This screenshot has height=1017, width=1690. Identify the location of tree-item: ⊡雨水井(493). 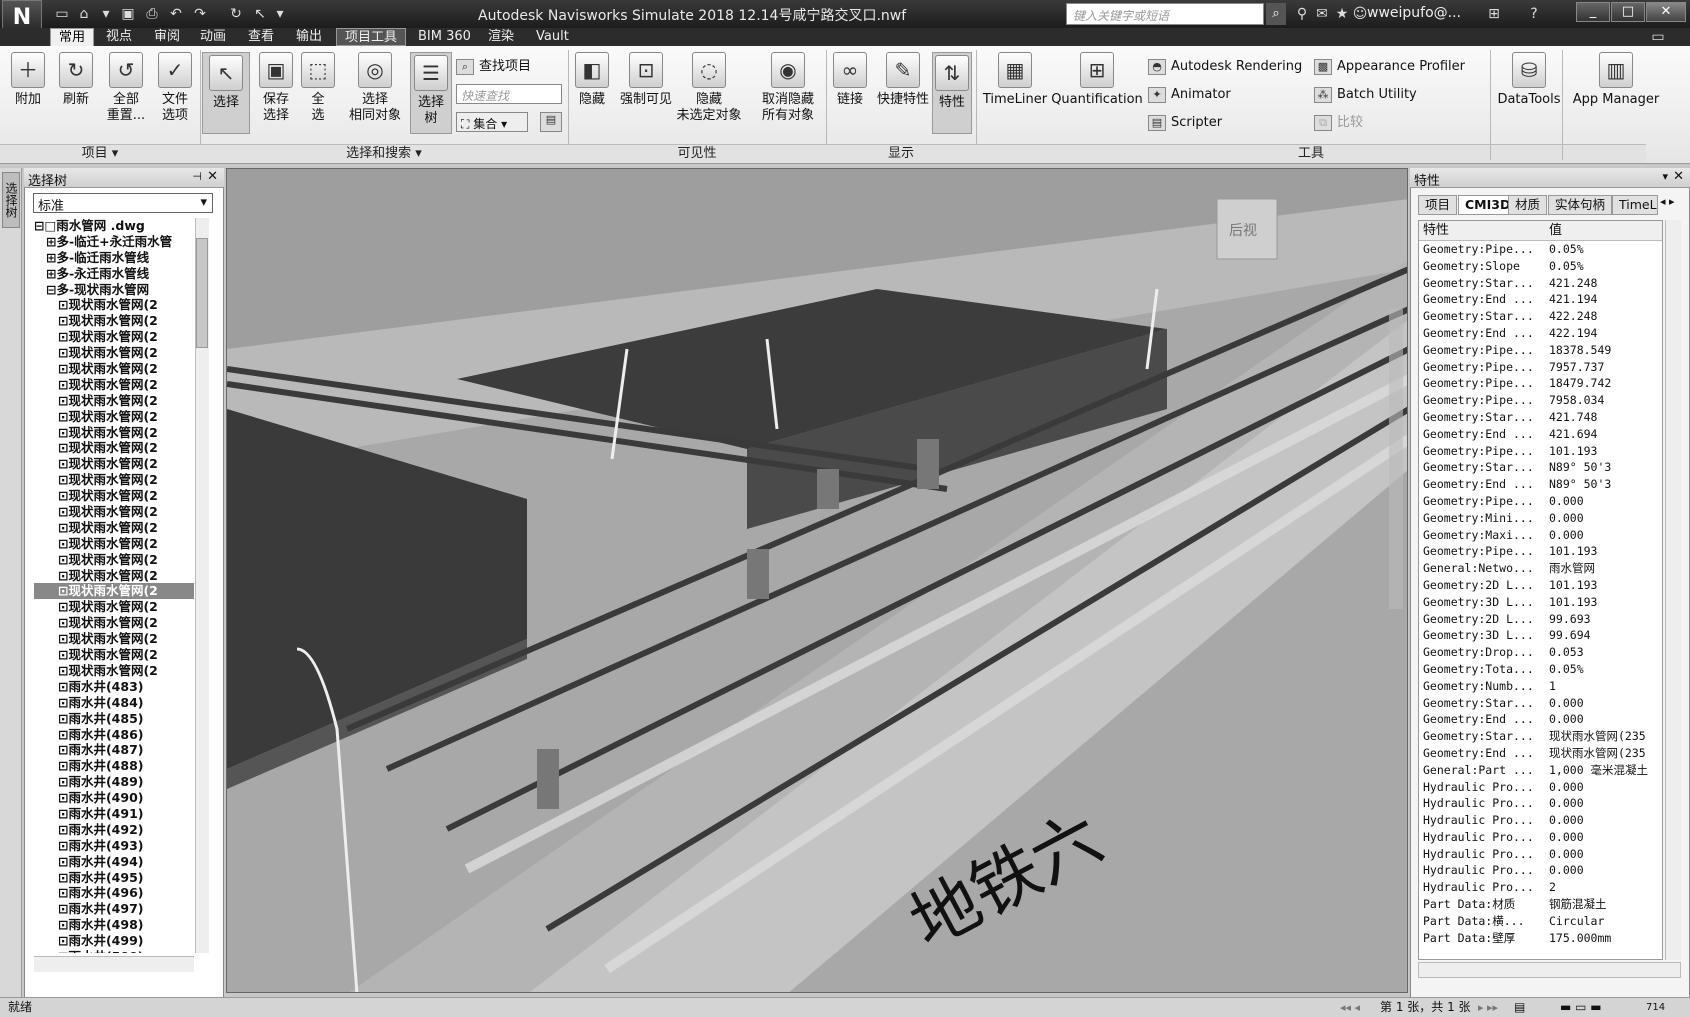
(114, 846).